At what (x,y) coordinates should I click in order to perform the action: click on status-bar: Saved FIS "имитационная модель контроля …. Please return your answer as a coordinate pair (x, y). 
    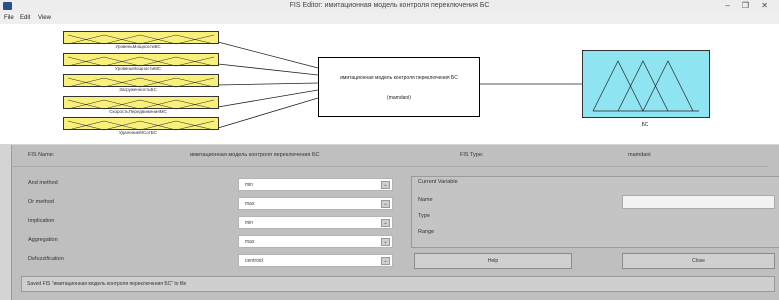
    Looking at the image, I should click on (398, 284).